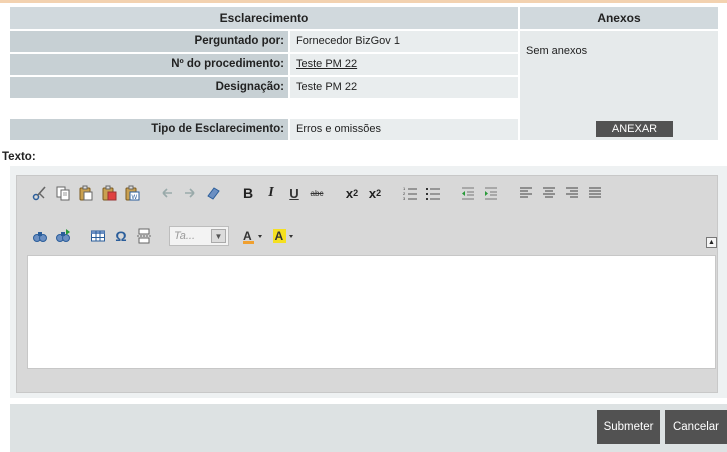  I want to click on cancel-button: Cancelar, so click(696, 427).